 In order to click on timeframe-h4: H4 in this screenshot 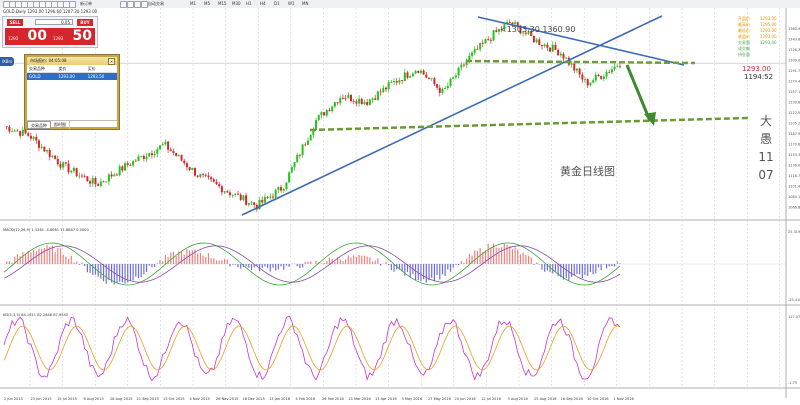, I will do `click(263, 4)`.